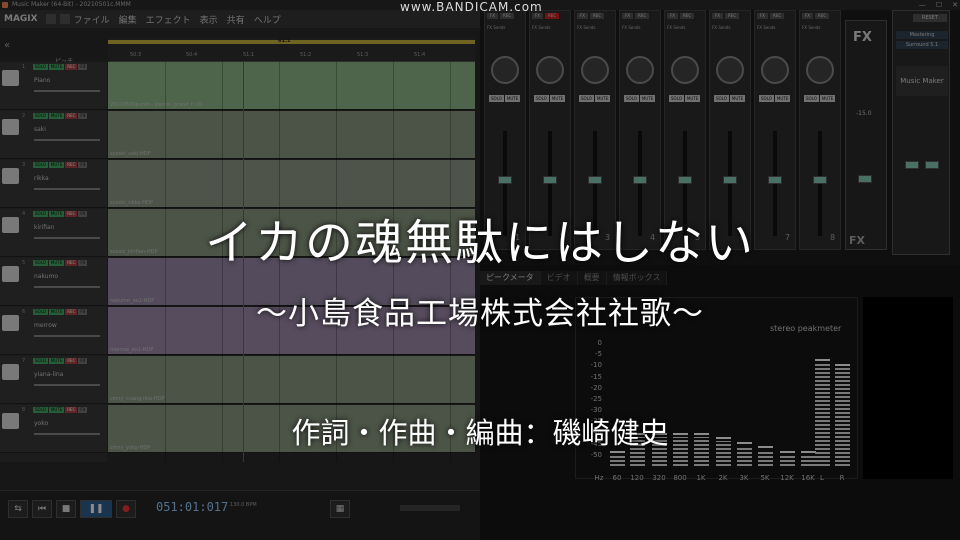 Image resolution: width=960 pixels, height=540 pixels. I want to click on song-subtitle: 〜小島食品工場株式会社社歌〜, so click(480, 314).